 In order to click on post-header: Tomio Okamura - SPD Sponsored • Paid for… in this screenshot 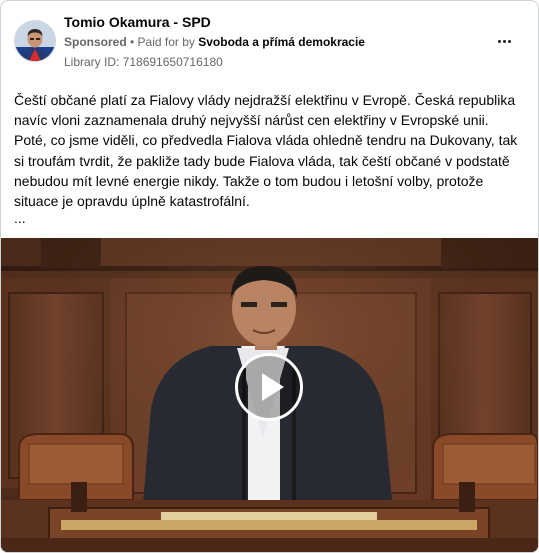, I will do `click(269, 41)`.